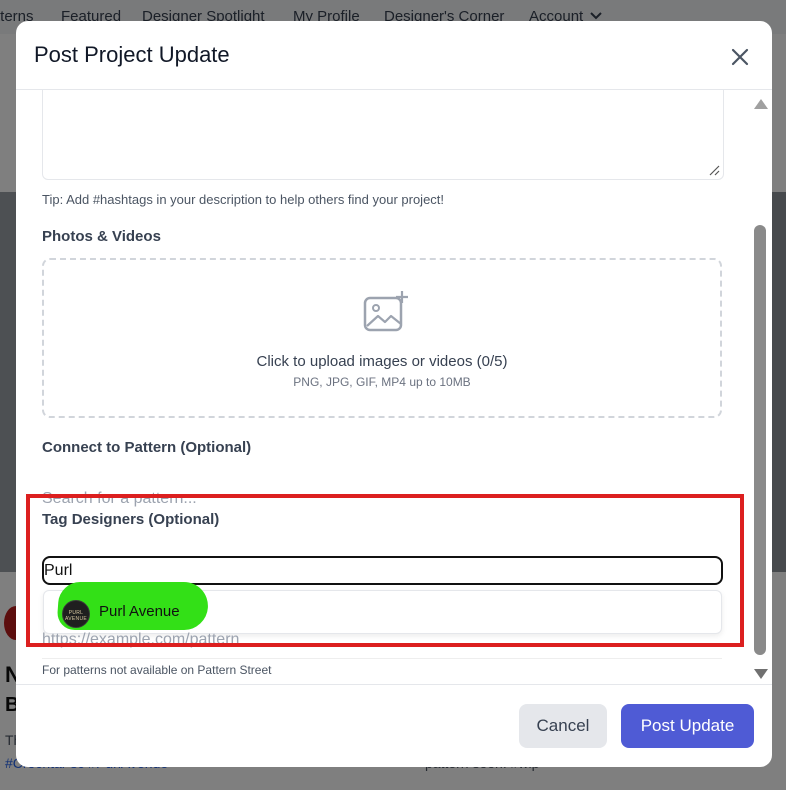 The image size is (786, 790). What do you see at coordinates (132, 54) in the screenshot?
I see `modal-title: Post Project Update` at bounding box center [132, 54].